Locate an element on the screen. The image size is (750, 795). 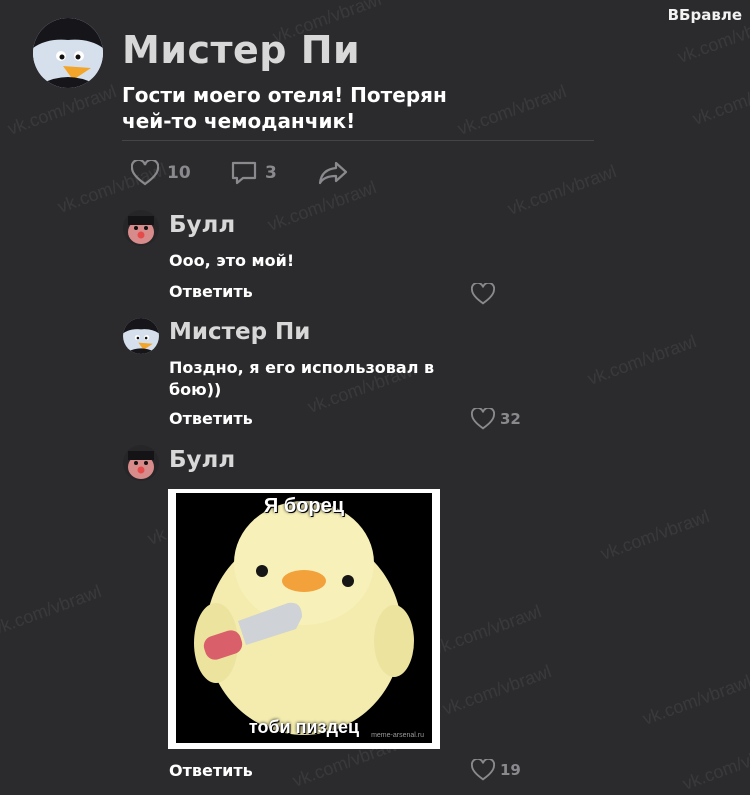
share-button is located at coordinates (333, 173).